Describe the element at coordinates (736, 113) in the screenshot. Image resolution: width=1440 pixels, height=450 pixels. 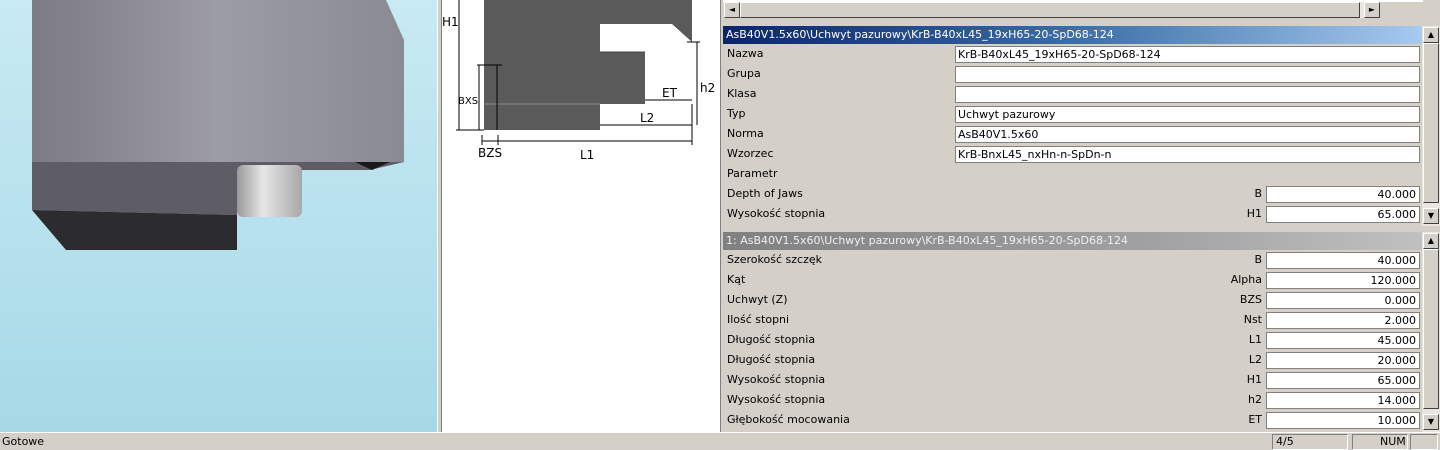
I see `property-label: Typ` at that location.